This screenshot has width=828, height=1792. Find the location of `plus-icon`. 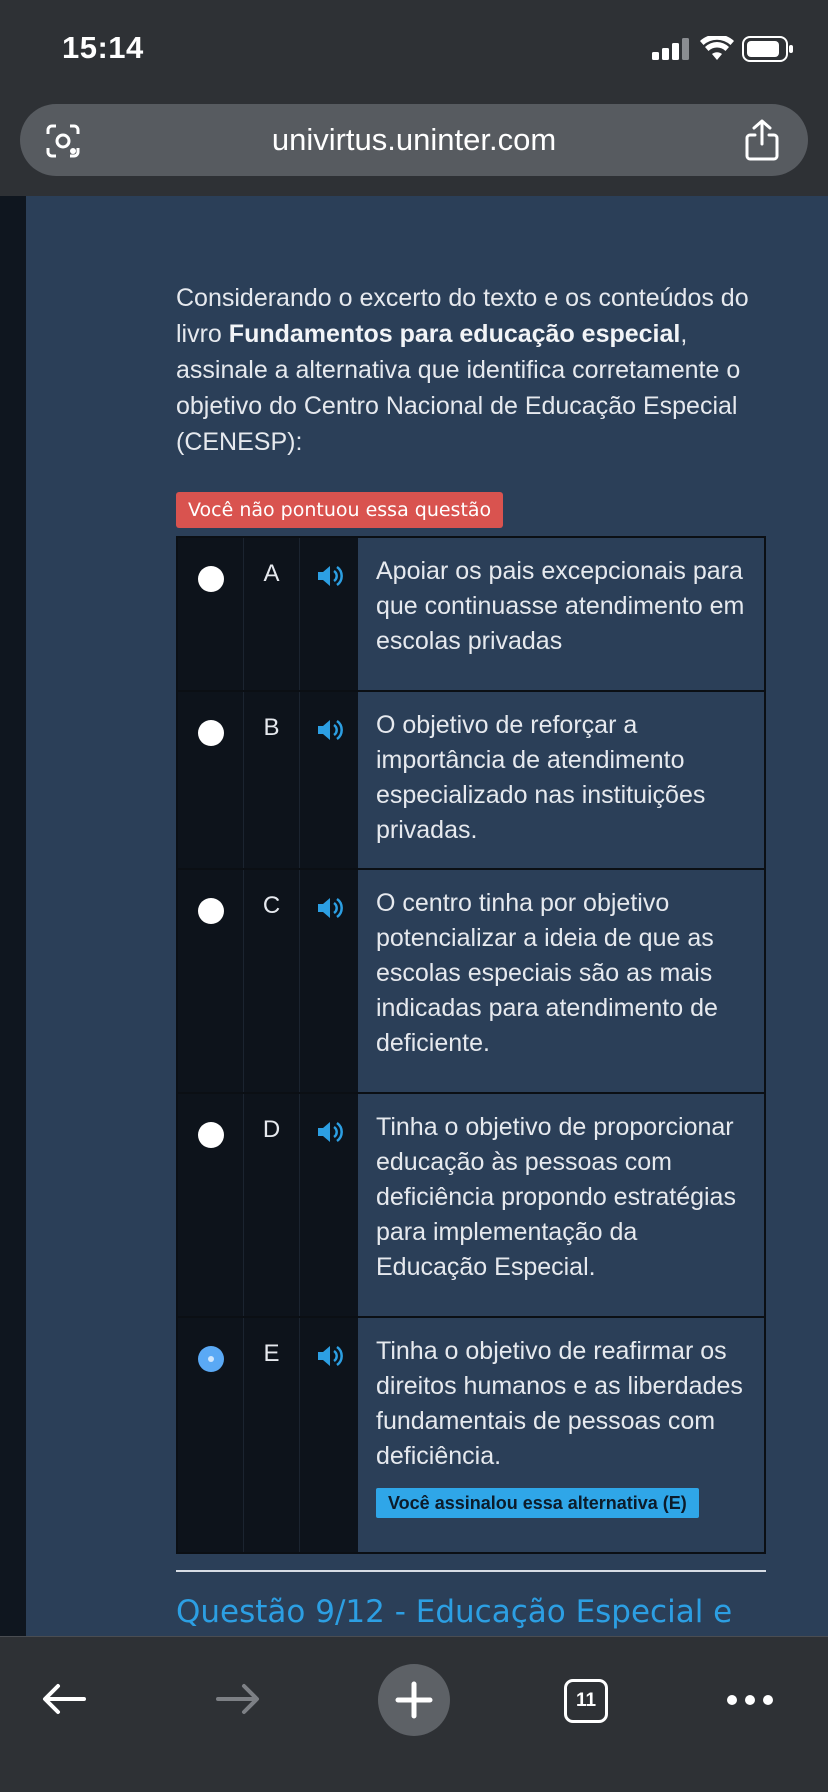

plus-icon is located at coordinates (414, 1700).